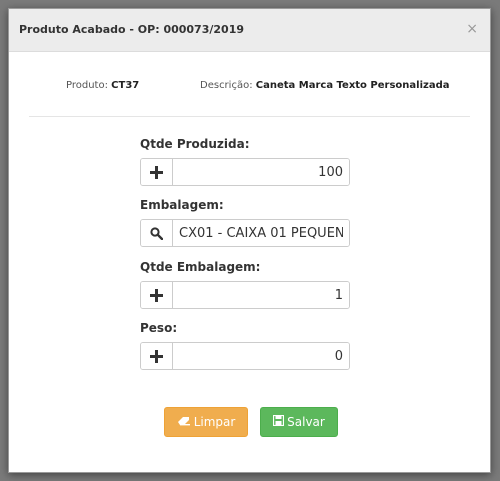  Describe the element at coordinates (182, 205) in the screenshot. I see `embalagem-label: Embalagem:` at that location.